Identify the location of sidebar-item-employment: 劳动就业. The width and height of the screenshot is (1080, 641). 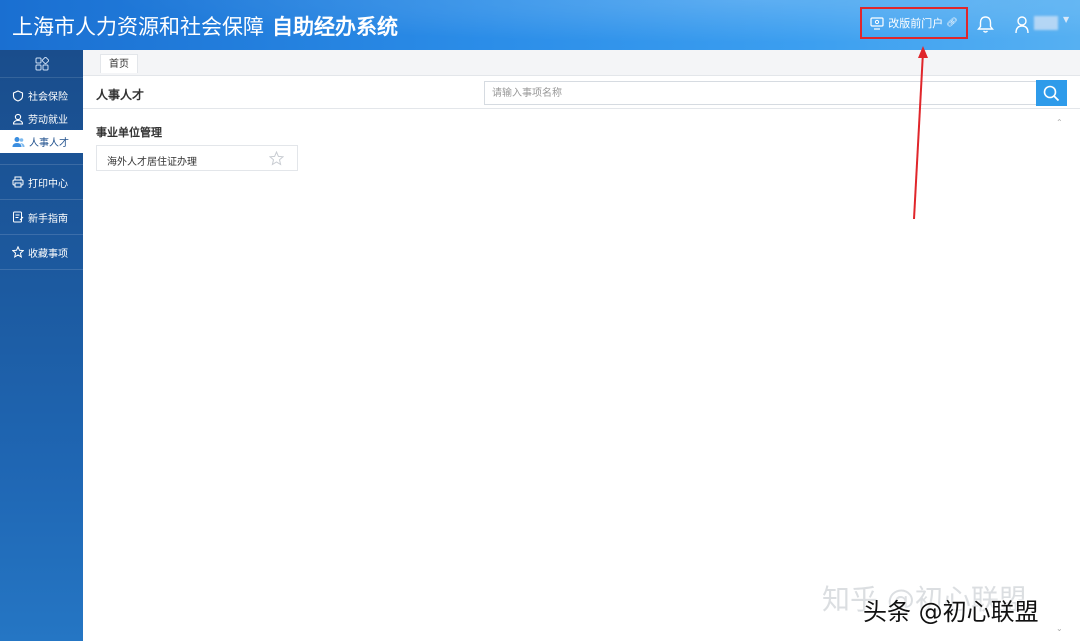
(41, 118).